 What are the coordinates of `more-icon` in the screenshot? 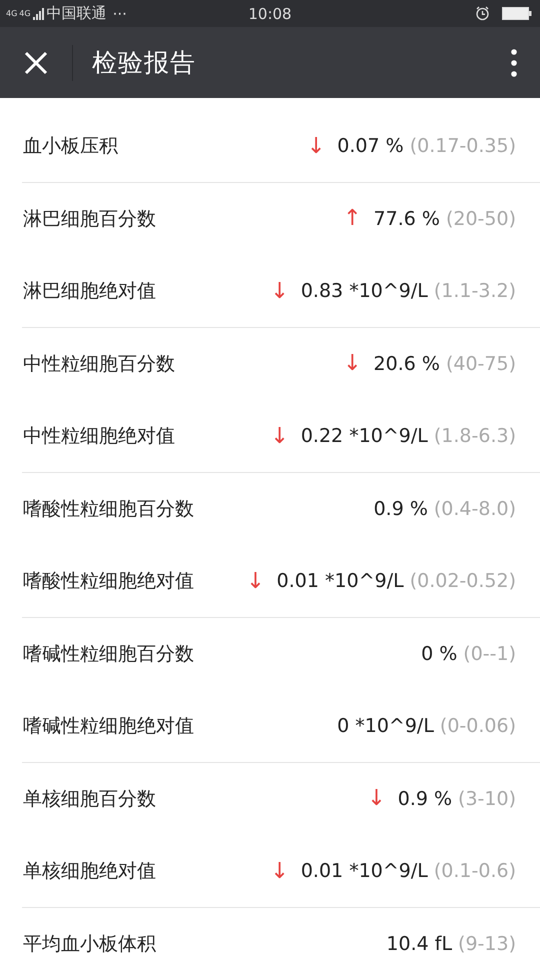 It's located at (514, 62).